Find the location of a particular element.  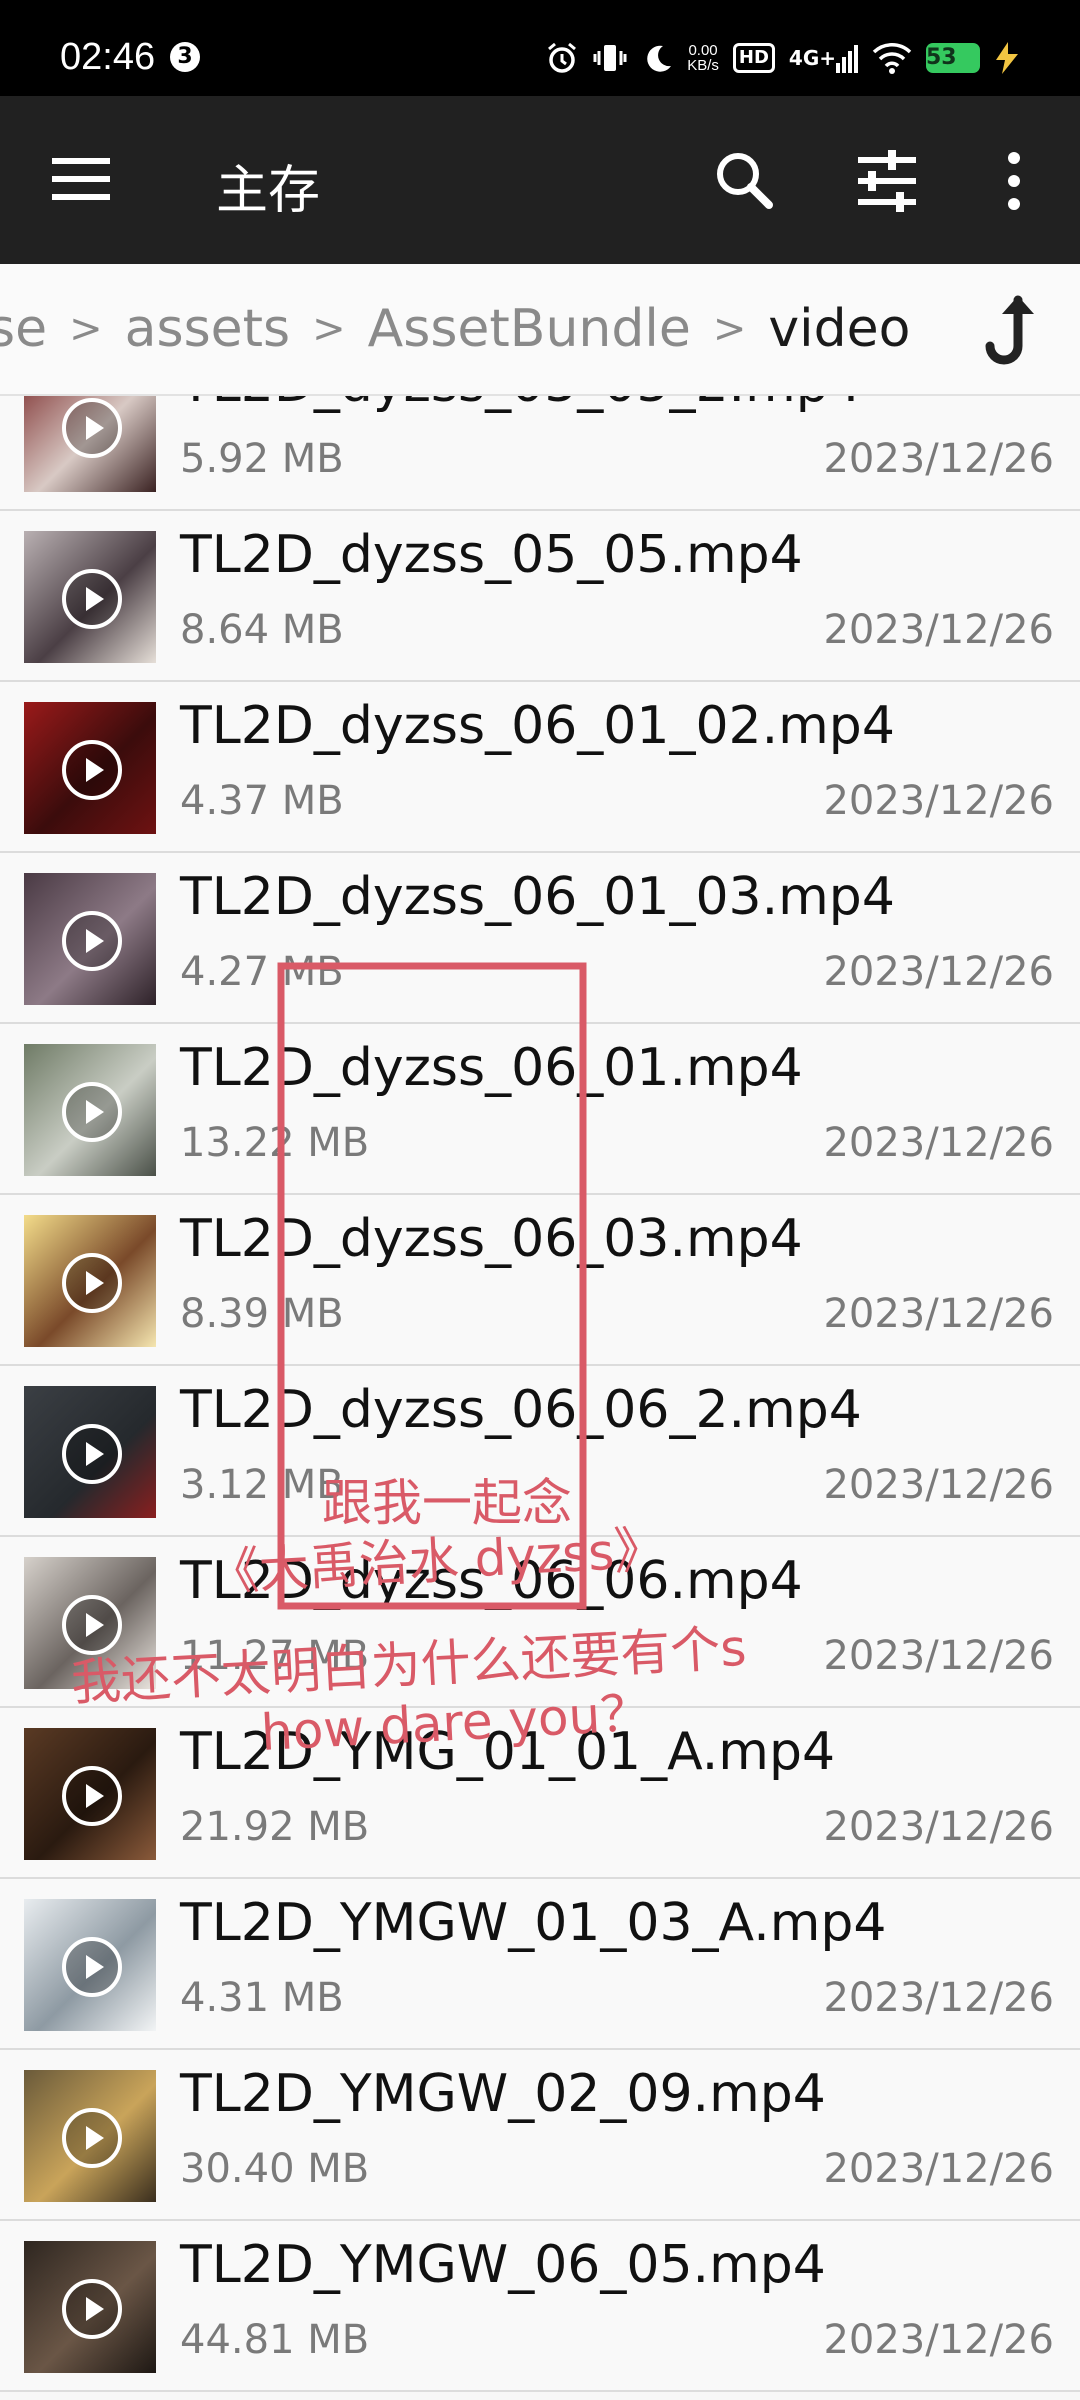

app-toolbar: 主存 is located at coordinates (540, 180).